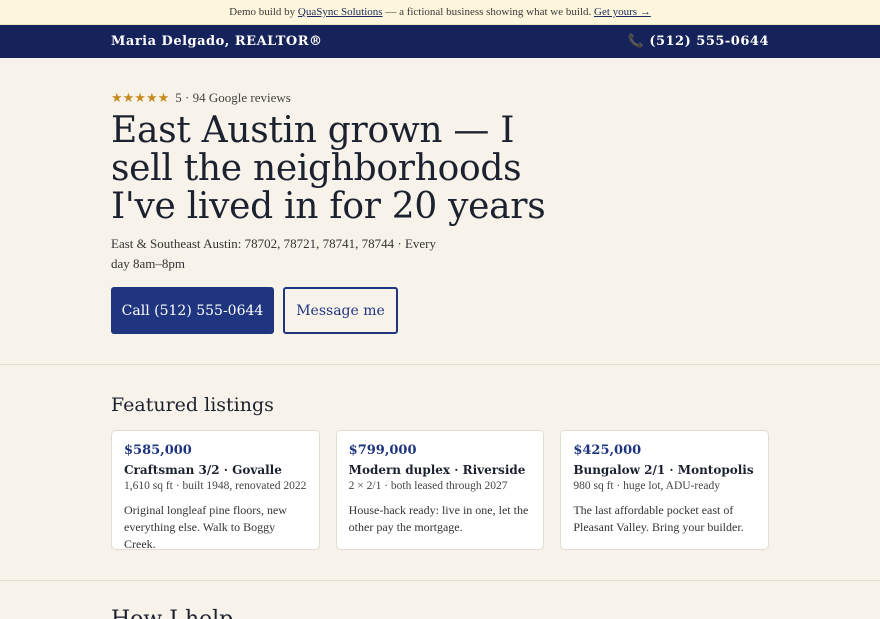 This screenshot has width=880, height=619. I want to click on nav-phone-number: (512) 555-0644, so click(709, 41).